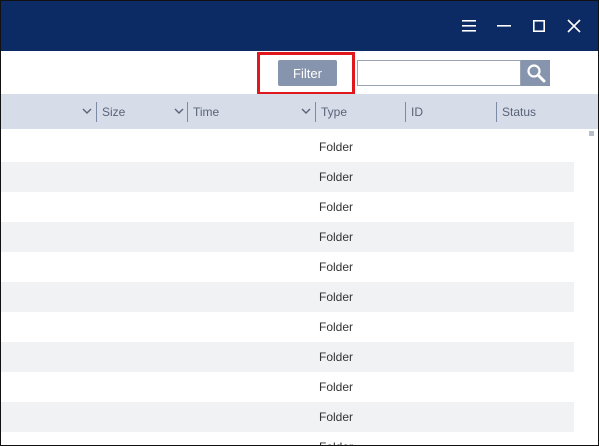  I want to click on search-button, so click(535, 73).